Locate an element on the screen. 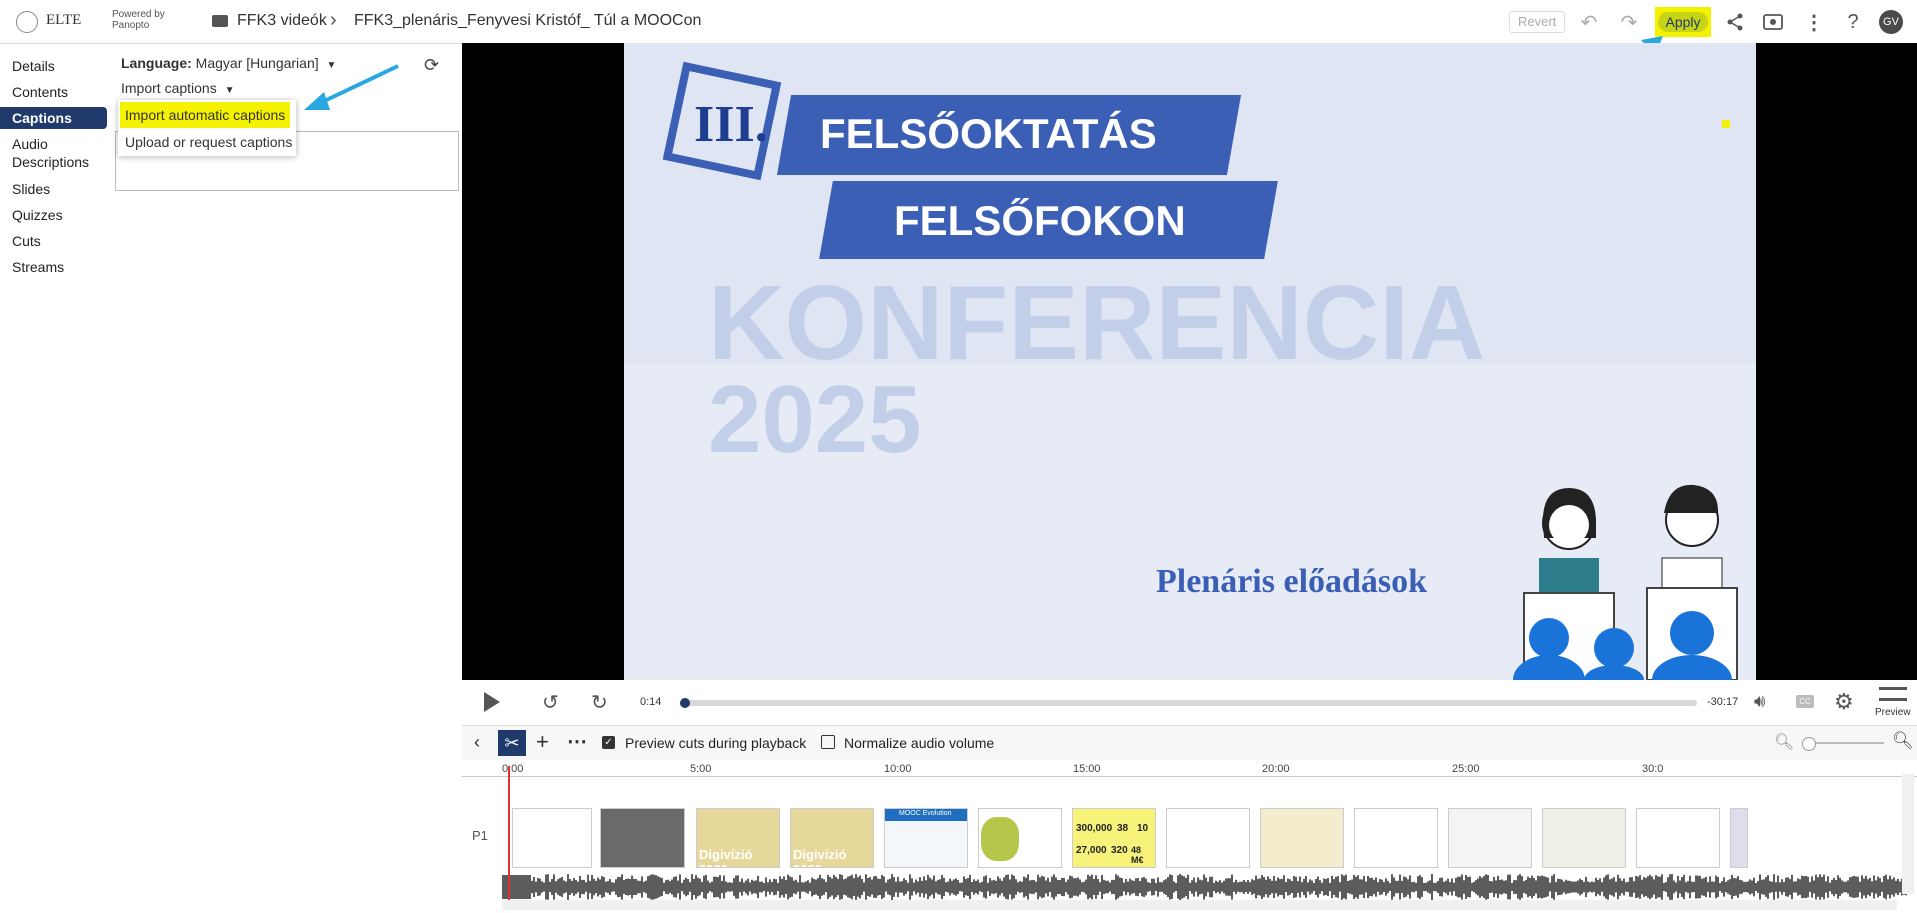 The width and height of the screenshot is (1917, 913). sidebar-item-captions: Captions is located at coordinates (53, 118).